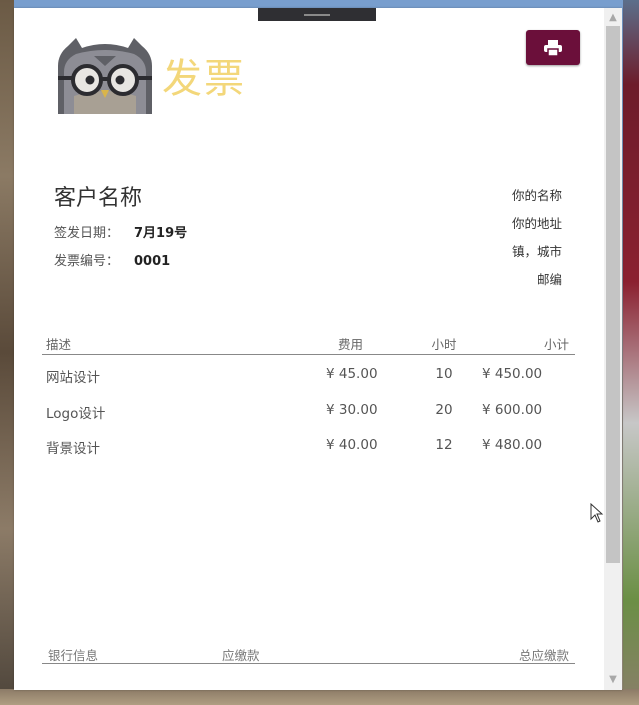  What do you see at coordinates (352, 410) in the screenshot?
I see `row-rate: ¥ 30.00` at bounding box center [352, 410].